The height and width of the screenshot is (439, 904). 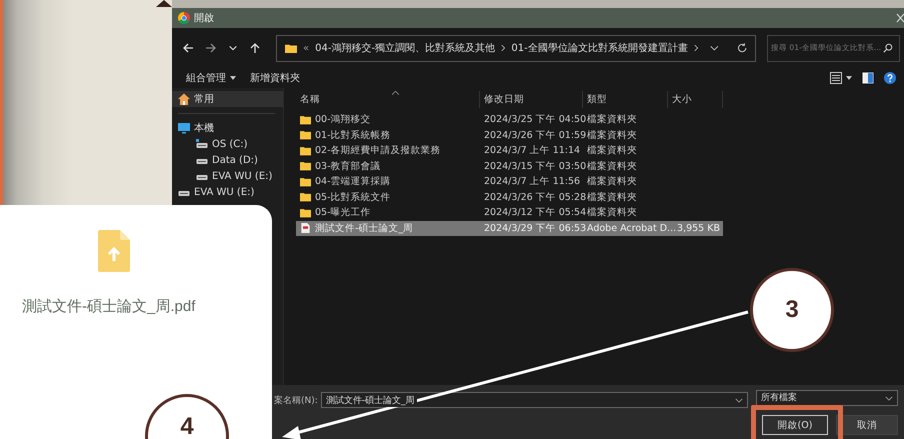 What do you see at coordinates (388, 99) in the screenshot?
I see `column-header: 名稱` at bounding box center [388, 99].